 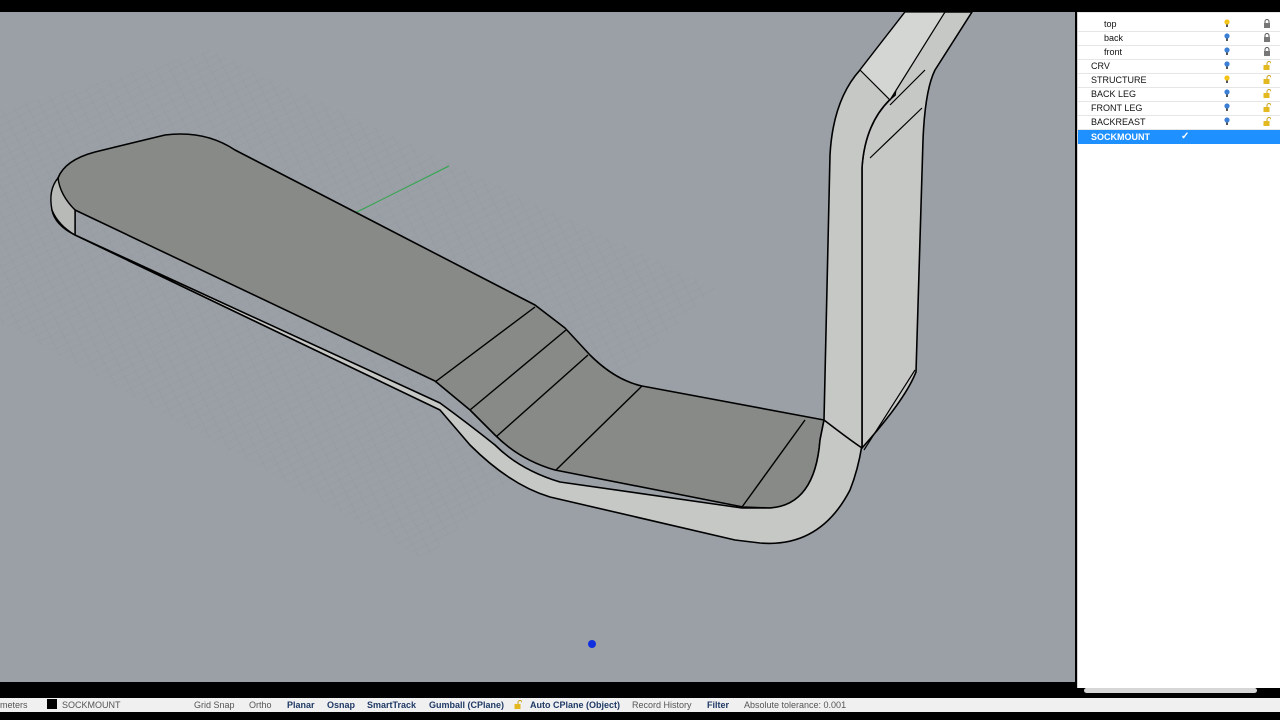 I want to click on layer-row-top: top, so click(x=1179, y=24).